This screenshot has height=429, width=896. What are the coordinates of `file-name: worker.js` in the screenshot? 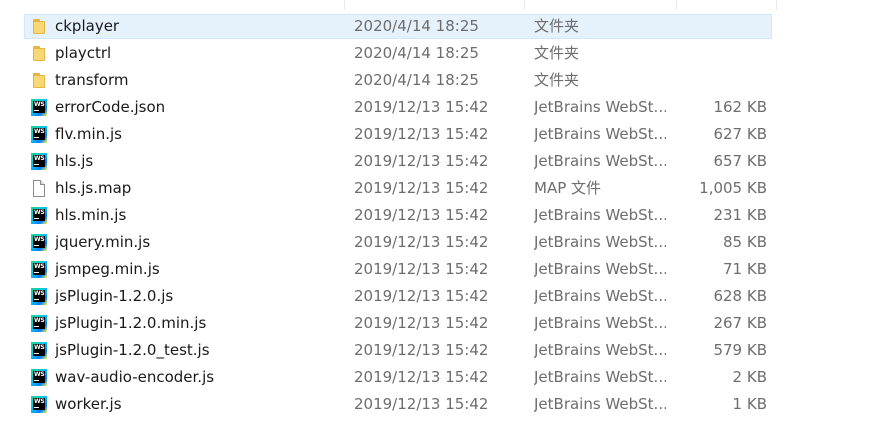 It's located at (88, 404).